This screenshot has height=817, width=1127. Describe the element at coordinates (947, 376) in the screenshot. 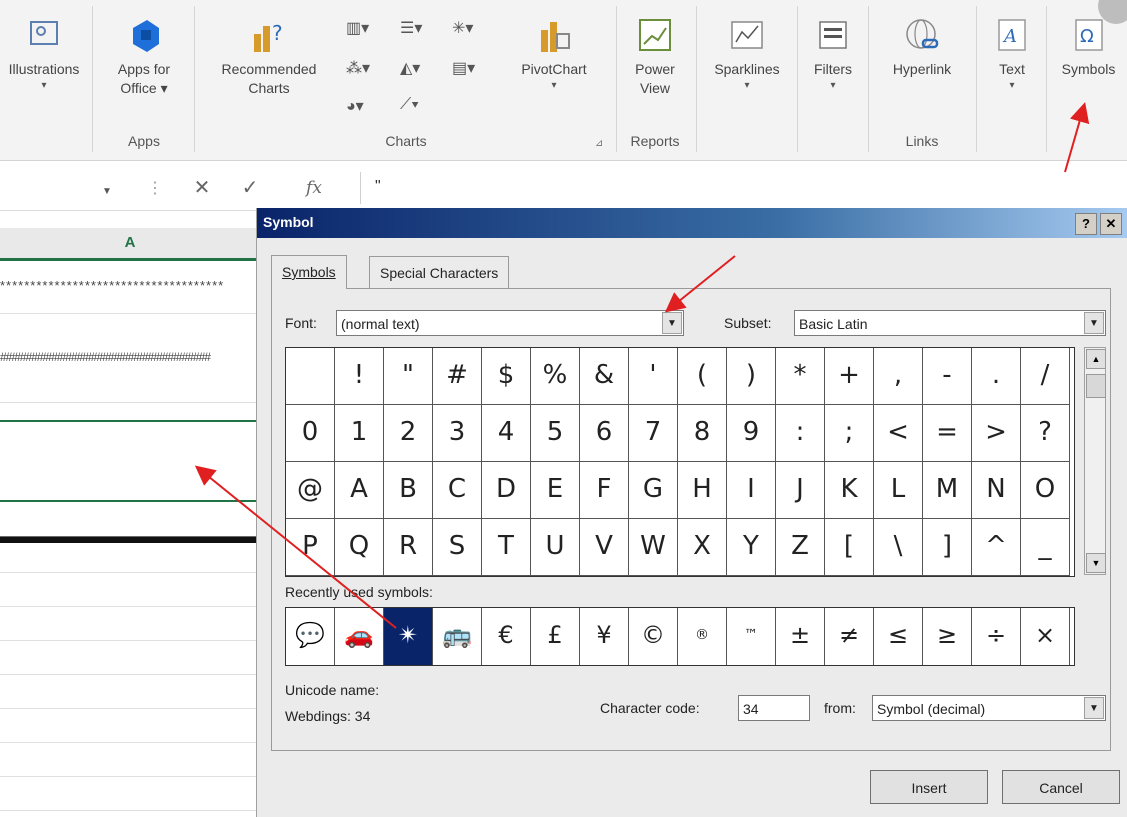

I see `symbol-cell: -` at that location.